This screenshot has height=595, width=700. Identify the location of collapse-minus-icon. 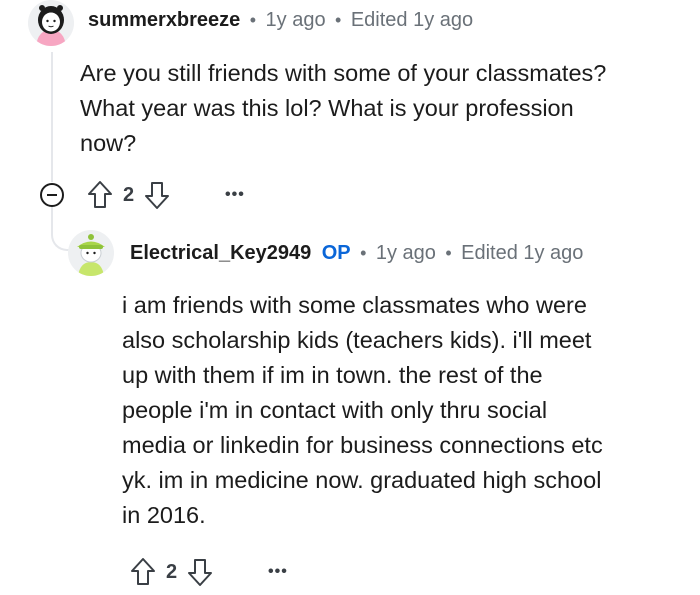
(52, 195).